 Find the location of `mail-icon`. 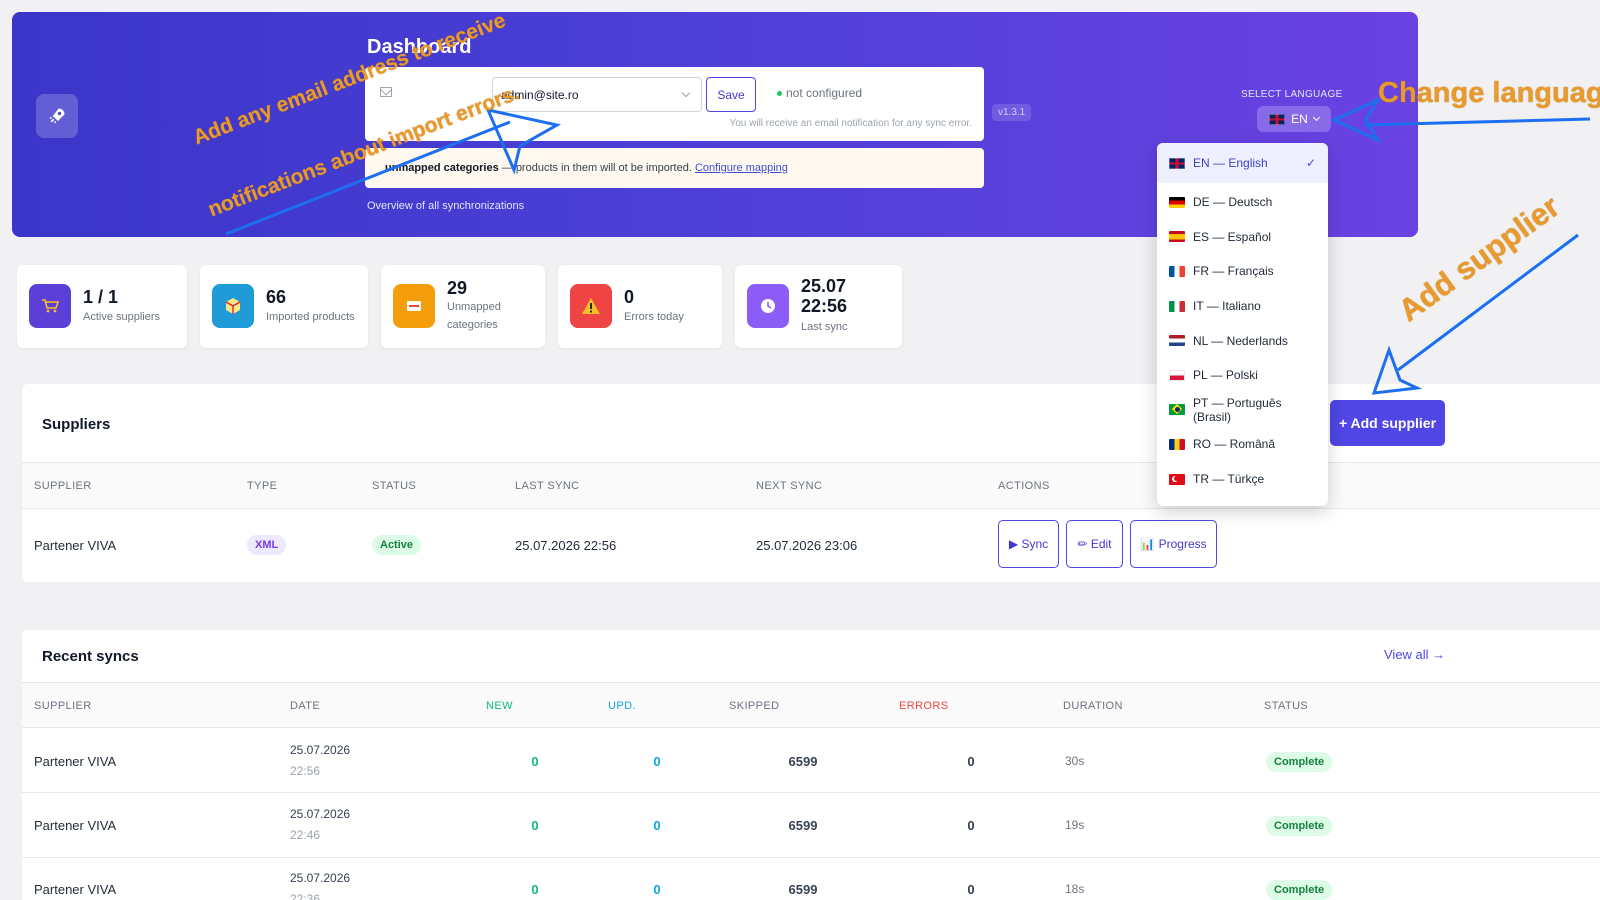

mail-icon is located at coordinates (386, 92).